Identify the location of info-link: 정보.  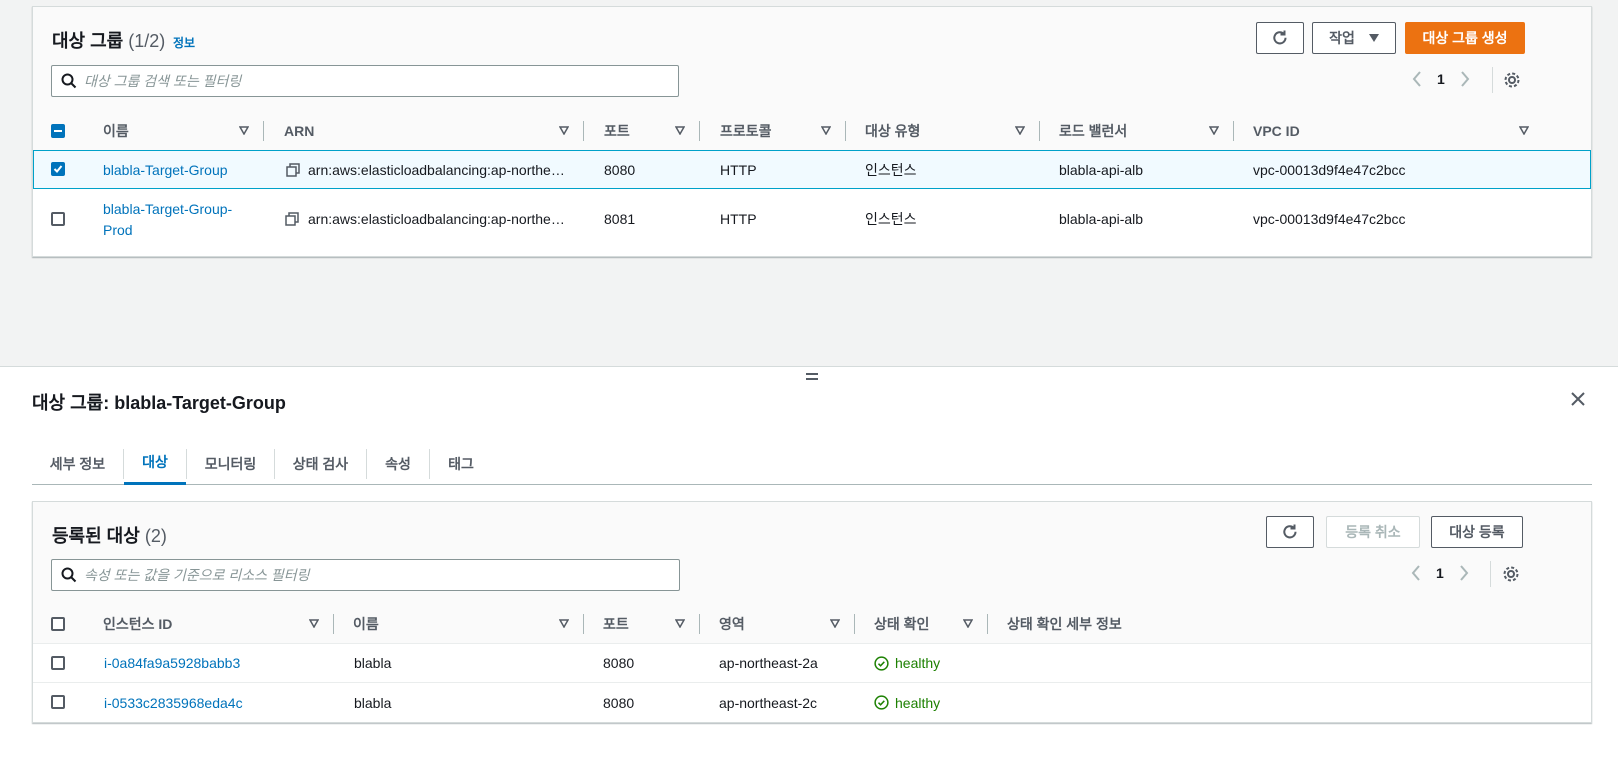
(184, 42).